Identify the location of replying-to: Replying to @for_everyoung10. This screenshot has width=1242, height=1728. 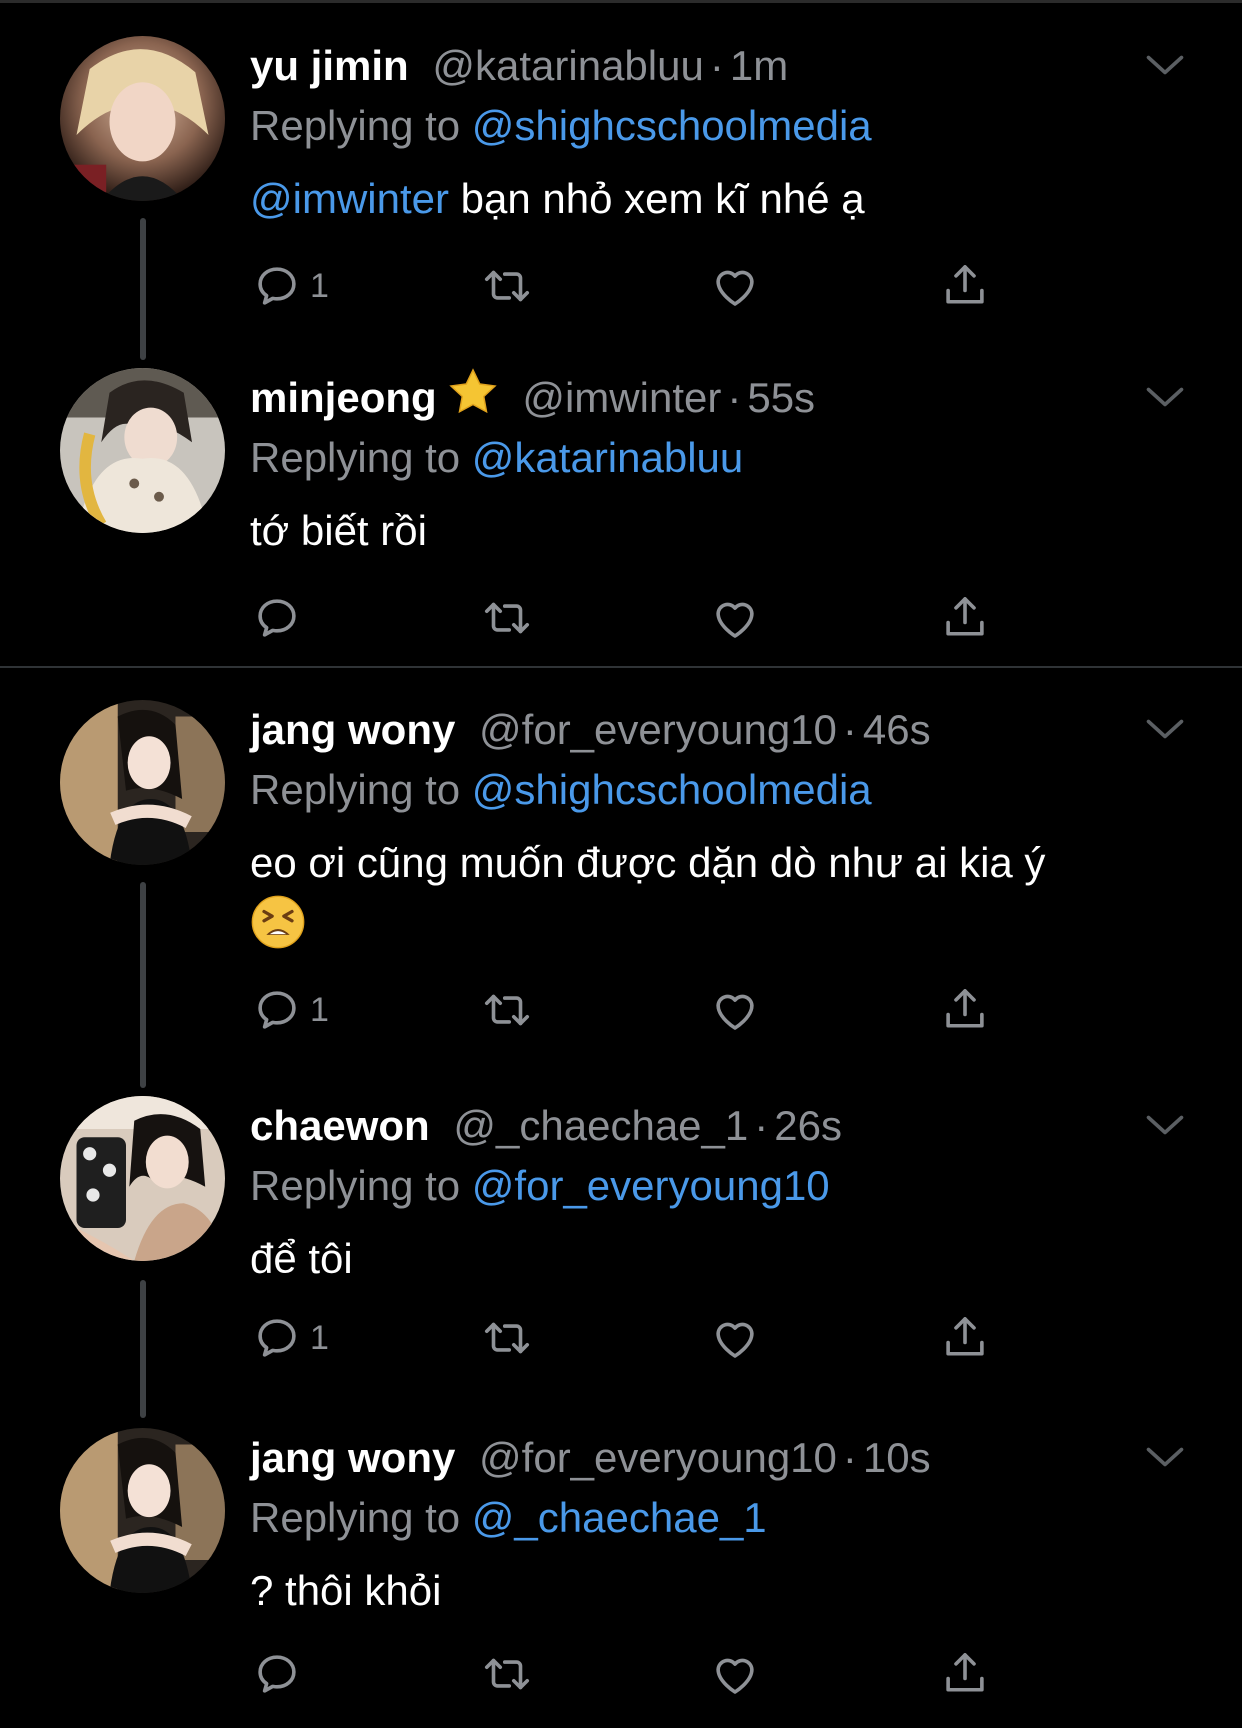
(540, 1186).